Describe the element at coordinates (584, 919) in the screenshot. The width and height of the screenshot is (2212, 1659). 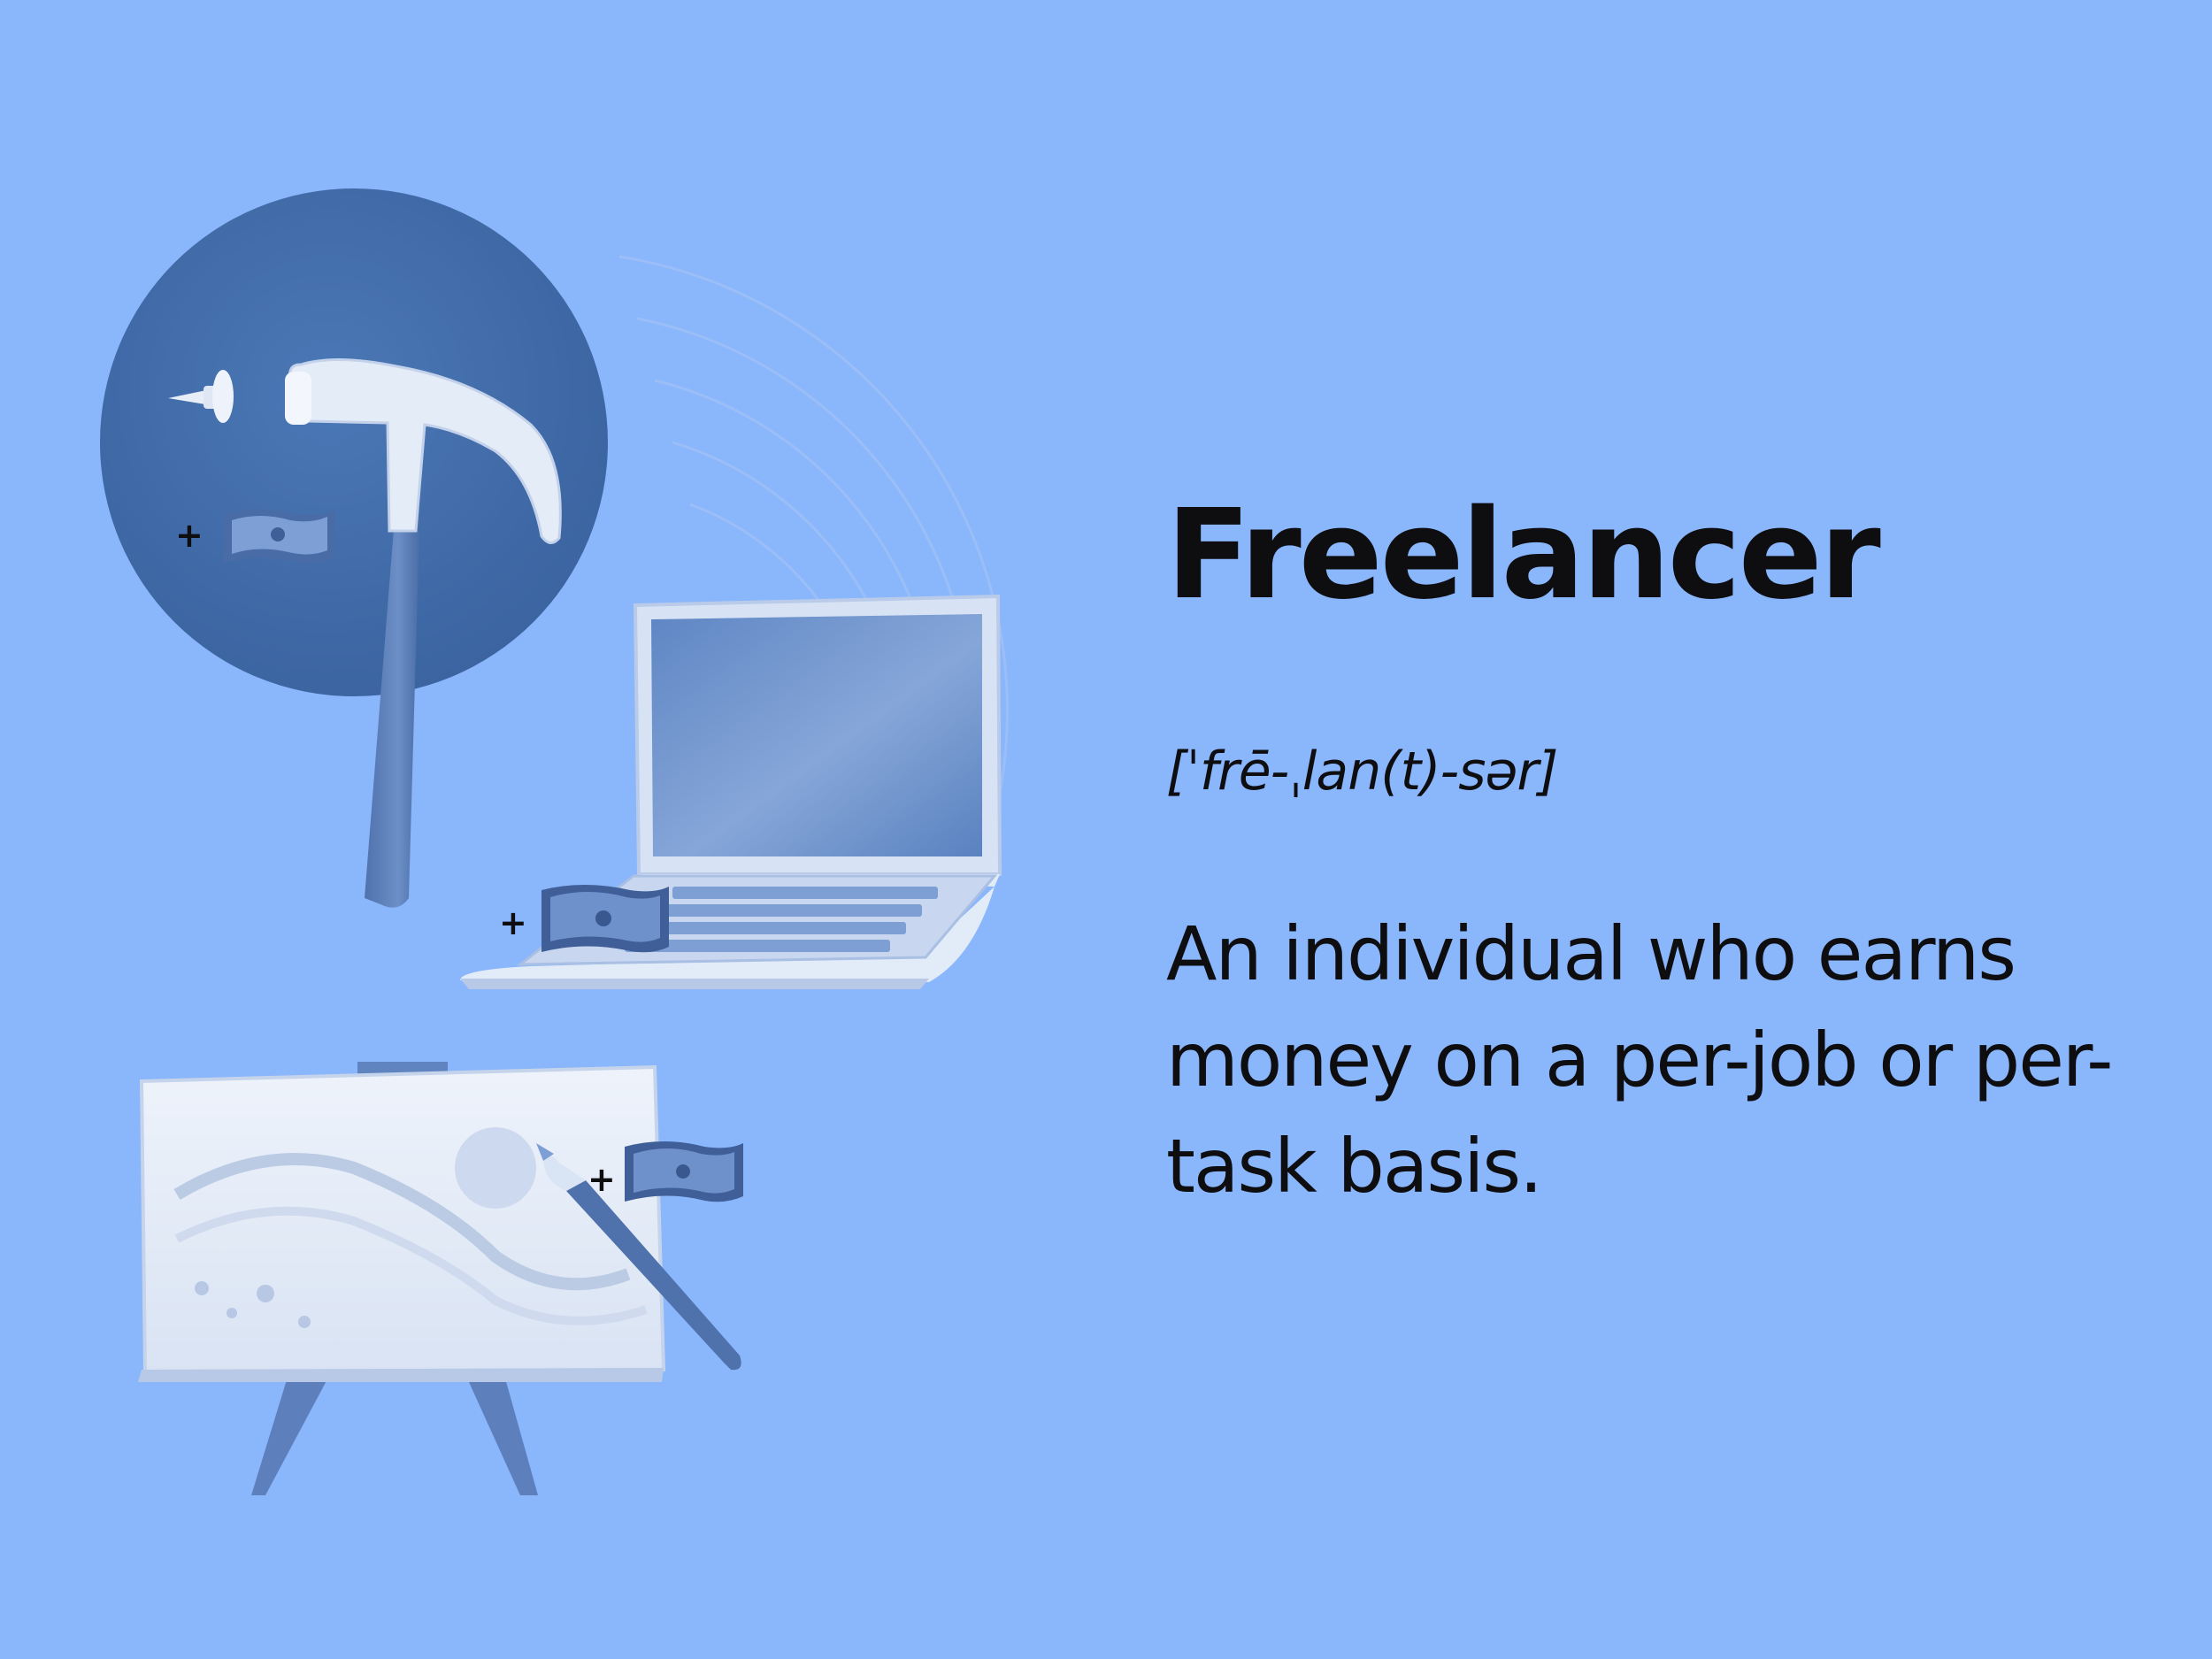
I see `money-icon: +` at that location.